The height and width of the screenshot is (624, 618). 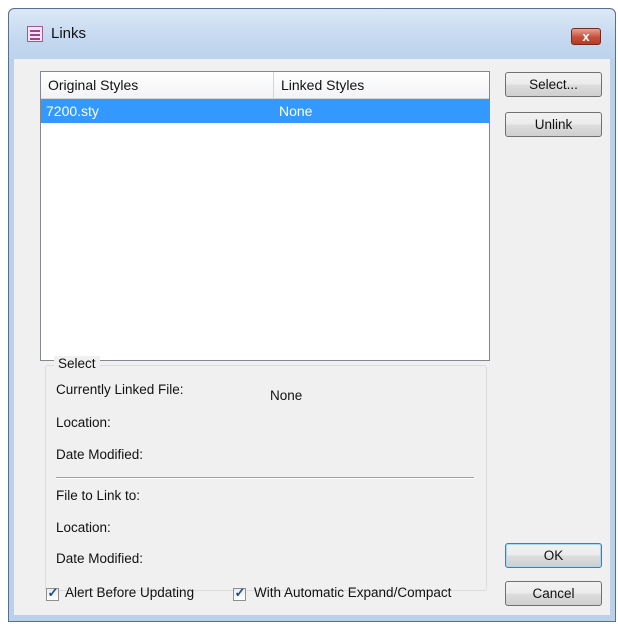 I want to click on file-to-link-to-label: File to Link to:, so click(x=98, y=495).